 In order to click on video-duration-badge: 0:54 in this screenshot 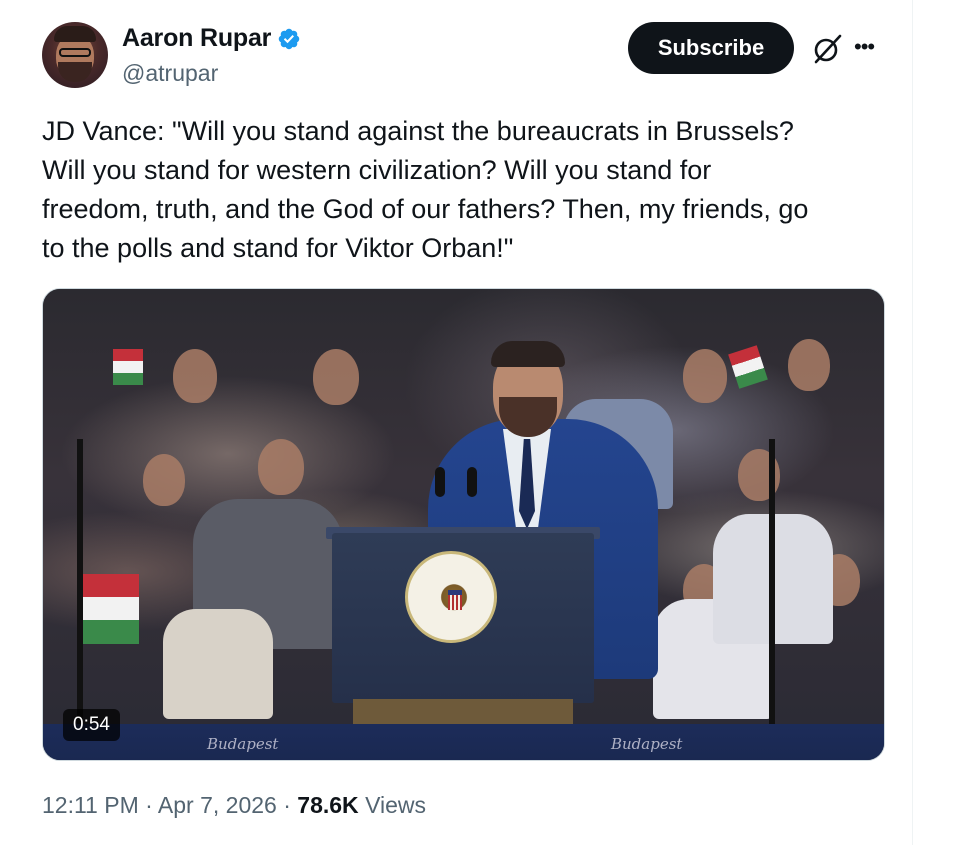, I will do `click(91, 725)`.